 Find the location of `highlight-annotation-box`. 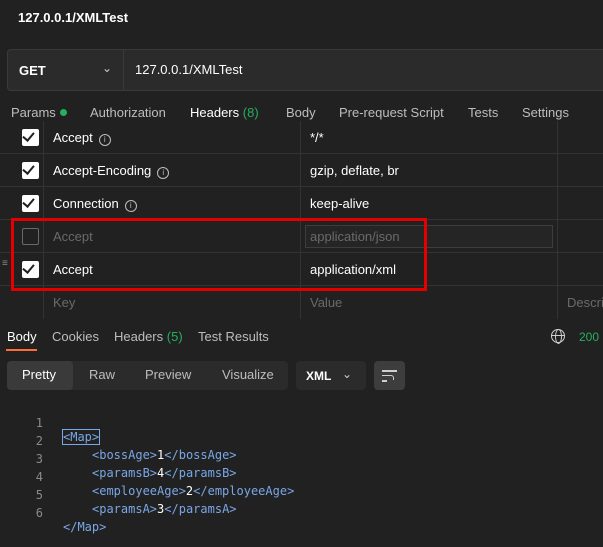

highlight-annotation-box is located at coordinates (219, 254).